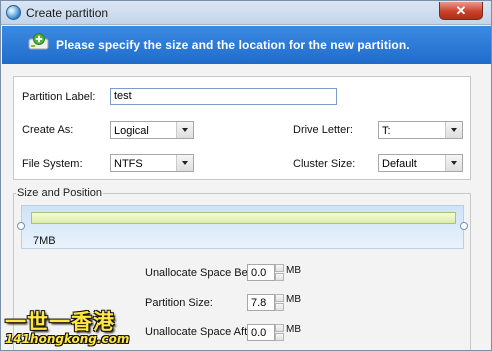 The height and width of the screenshot is (351, 492). I want to click on drive-letter-value: T:, so click(386, 131).